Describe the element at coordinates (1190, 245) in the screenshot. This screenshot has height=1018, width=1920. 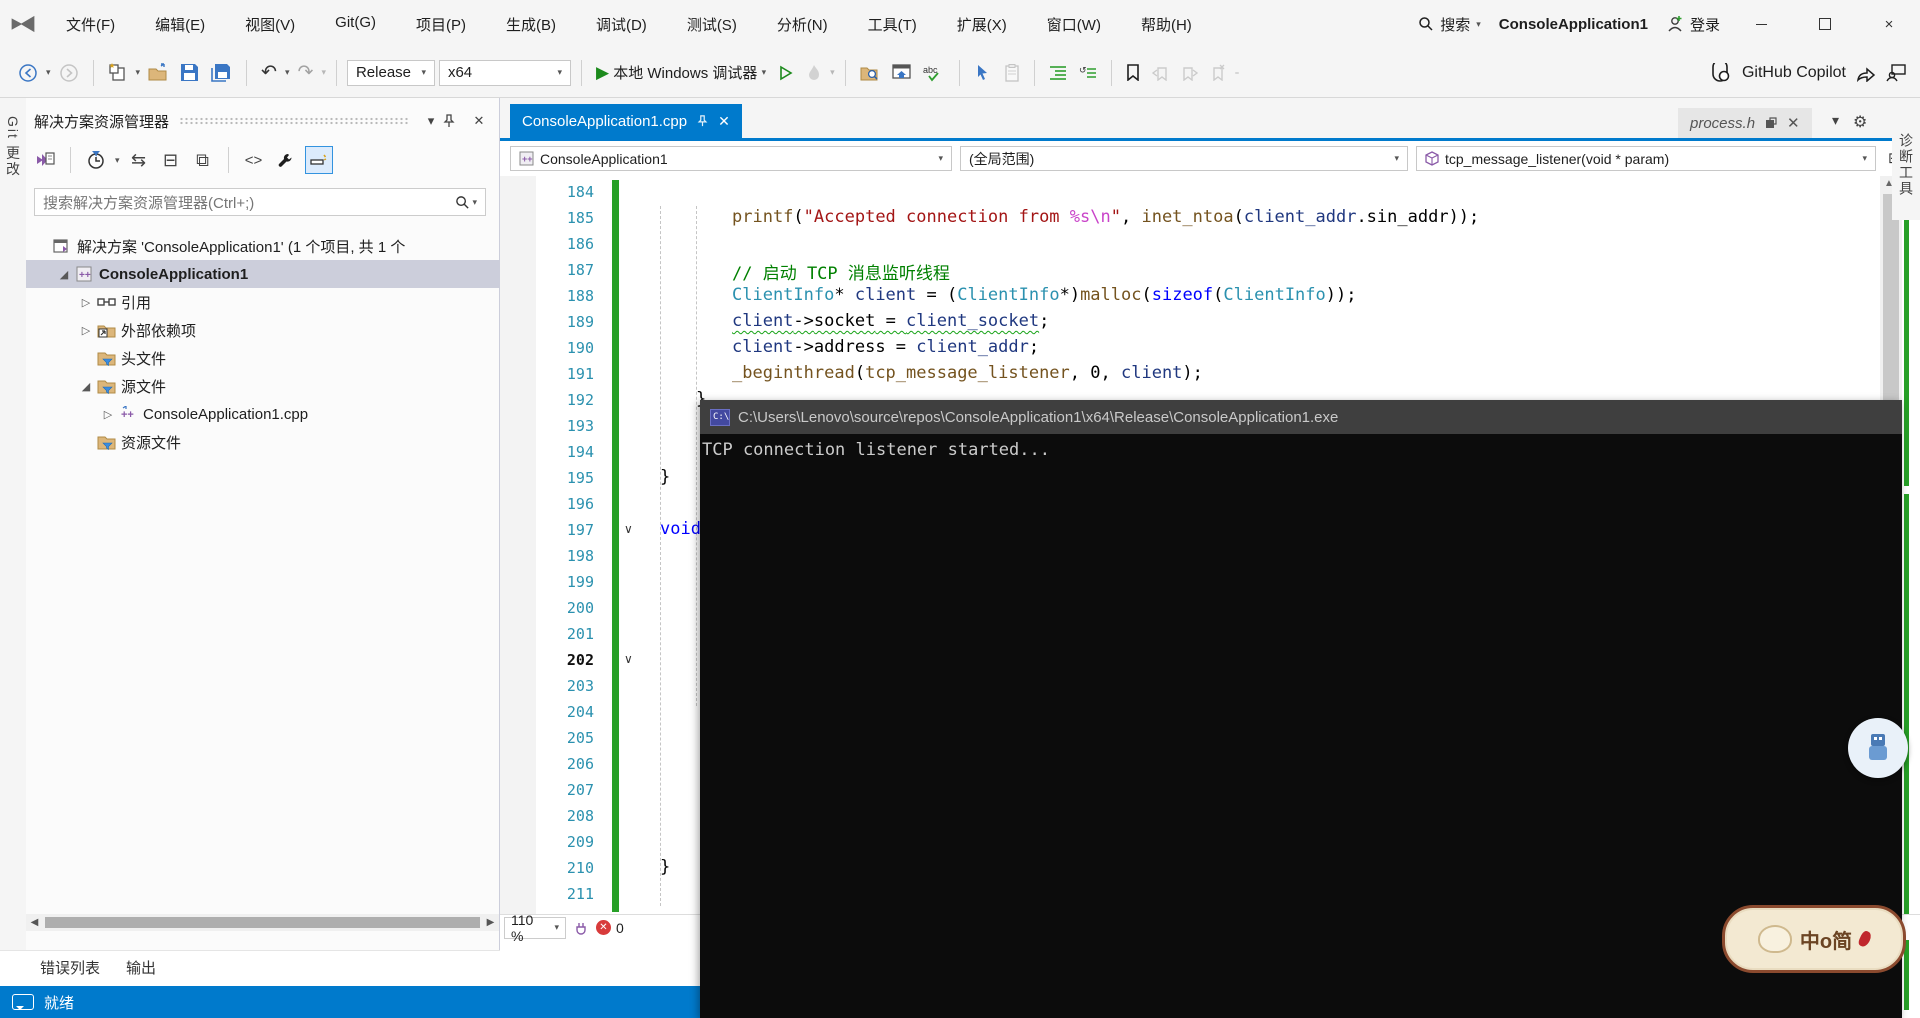
I see `code-line-186: 186` at that location.